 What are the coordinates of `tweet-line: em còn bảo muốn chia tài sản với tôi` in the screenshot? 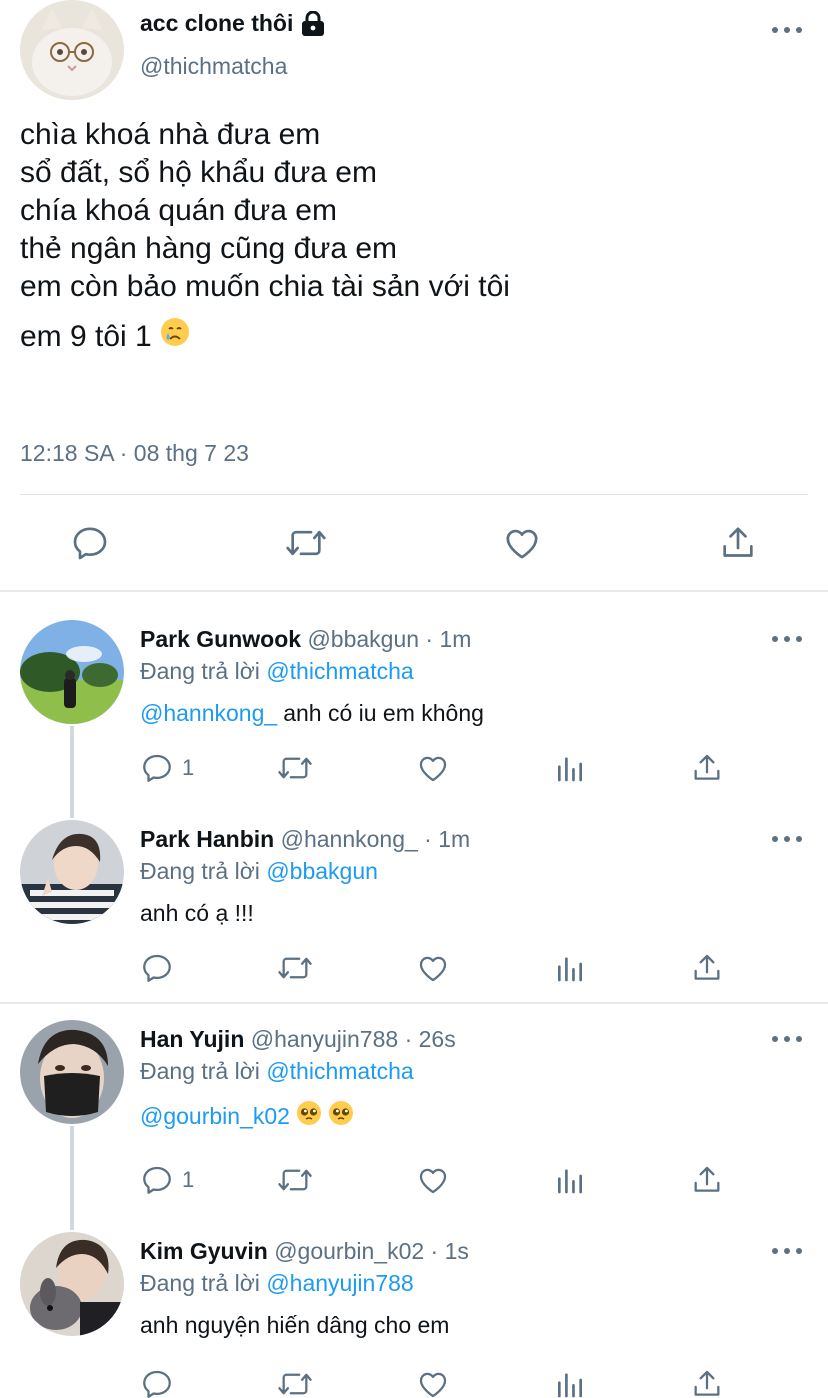 It's located at (265, 286).